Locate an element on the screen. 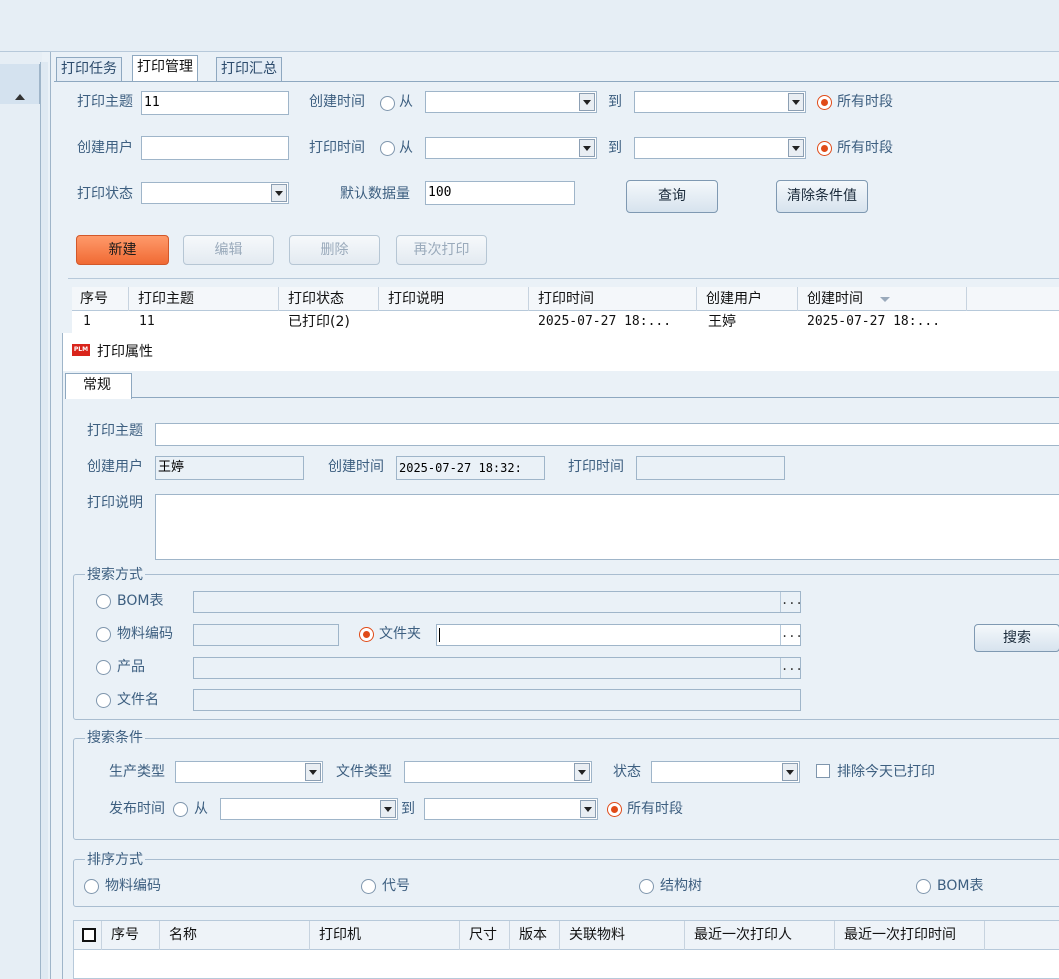 The image size is (1059, 979). col-header: 打印状态 is located at coordinates (316, 299).